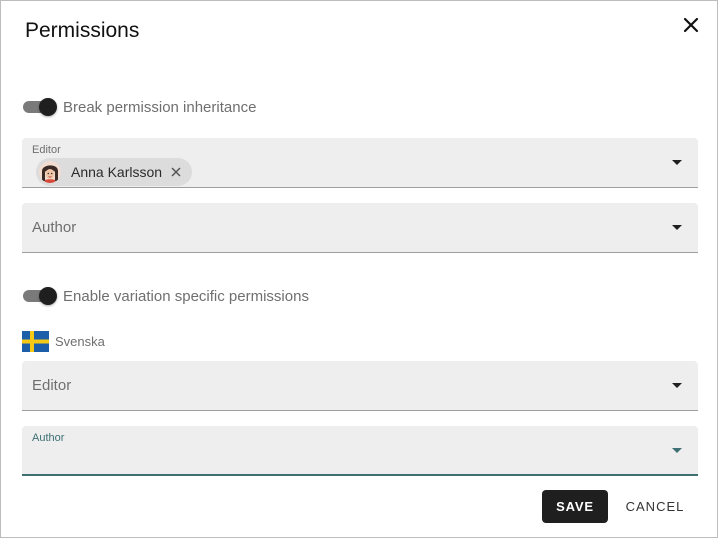  I want to click on editor-select-label: Editor, so click(46, 150).